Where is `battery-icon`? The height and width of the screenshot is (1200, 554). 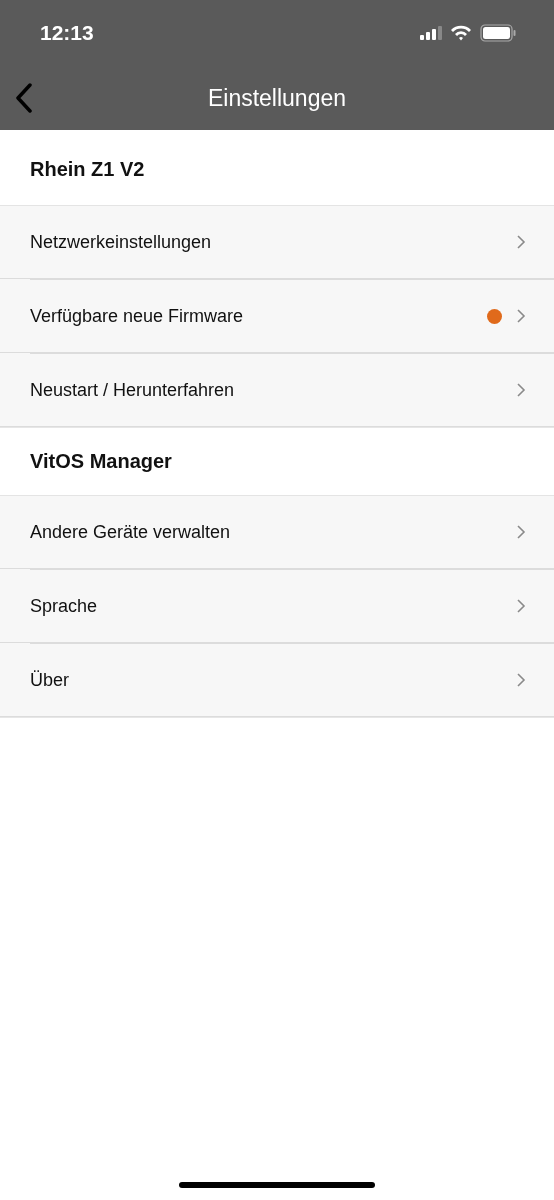
battery-icon is located at coordinates (498, 33).